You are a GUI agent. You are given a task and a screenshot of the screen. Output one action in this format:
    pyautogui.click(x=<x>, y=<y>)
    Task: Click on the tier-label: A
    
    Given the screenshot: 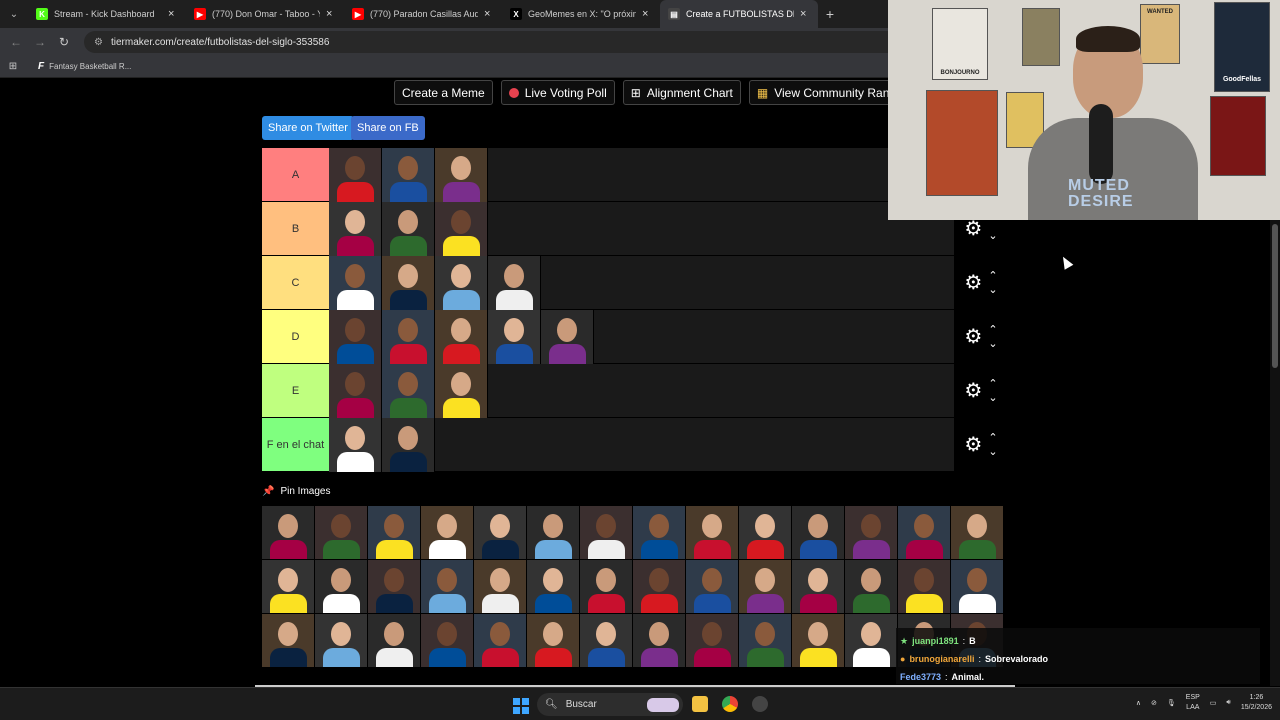 What is the action you would take?
    pyautogui.click(x=295, y=174)
    